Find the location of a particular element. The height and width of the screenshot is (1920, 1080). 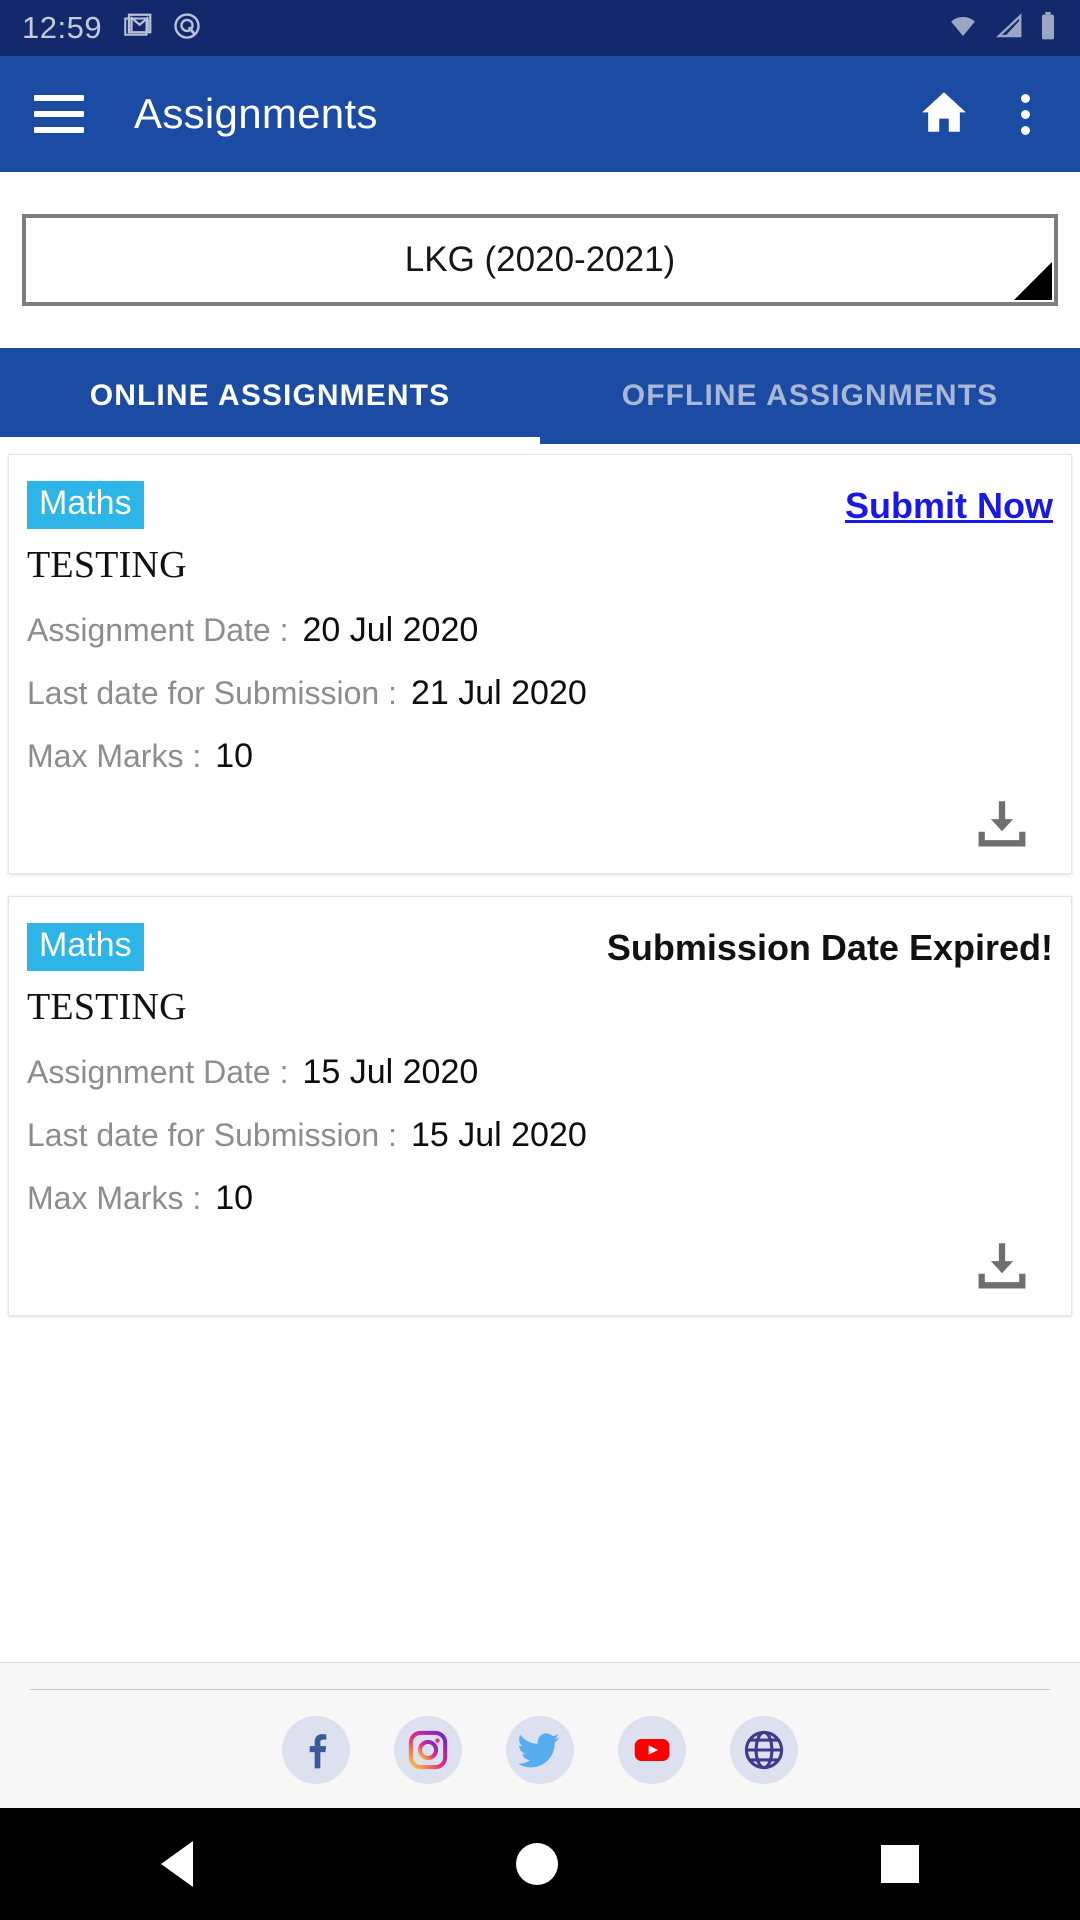

submission-expired-status: Submission Date Expired! is located at coordinates (829, 948).